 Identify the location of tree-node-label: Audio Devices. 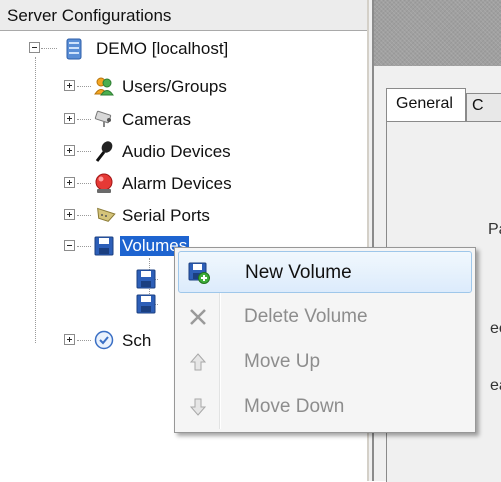
(176, 151).